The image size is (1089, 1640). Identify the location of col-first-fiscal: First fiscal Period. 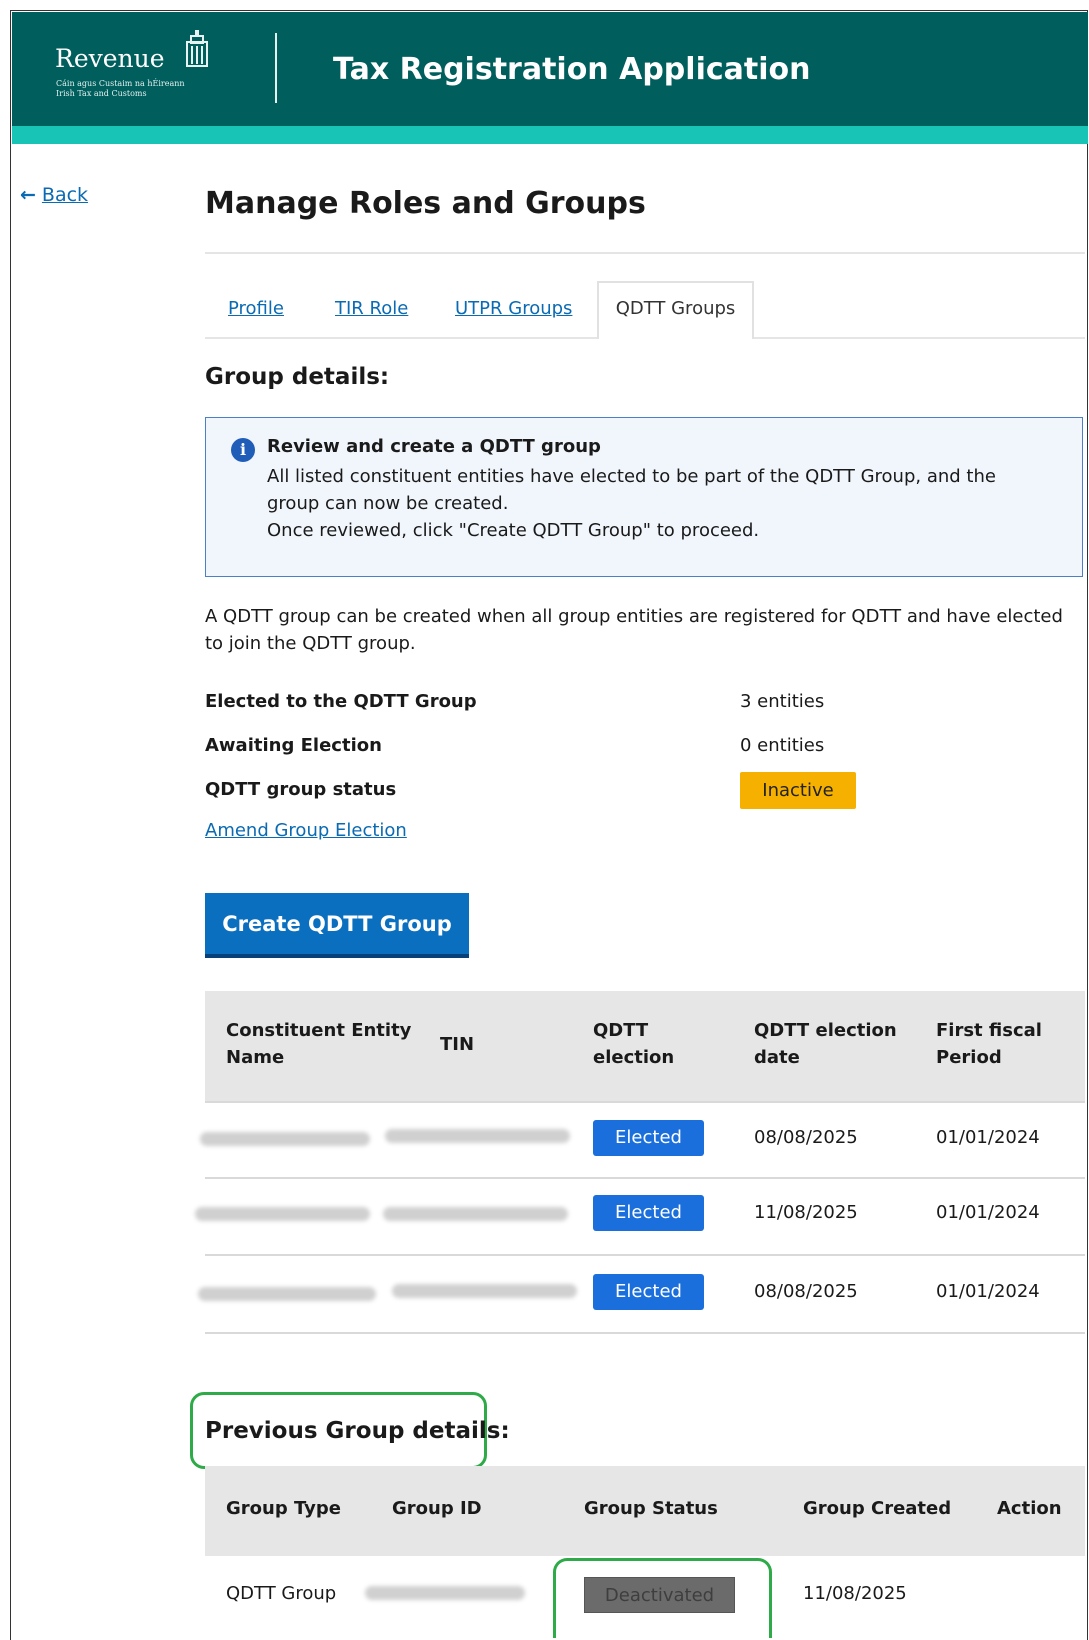
(989, 1044).